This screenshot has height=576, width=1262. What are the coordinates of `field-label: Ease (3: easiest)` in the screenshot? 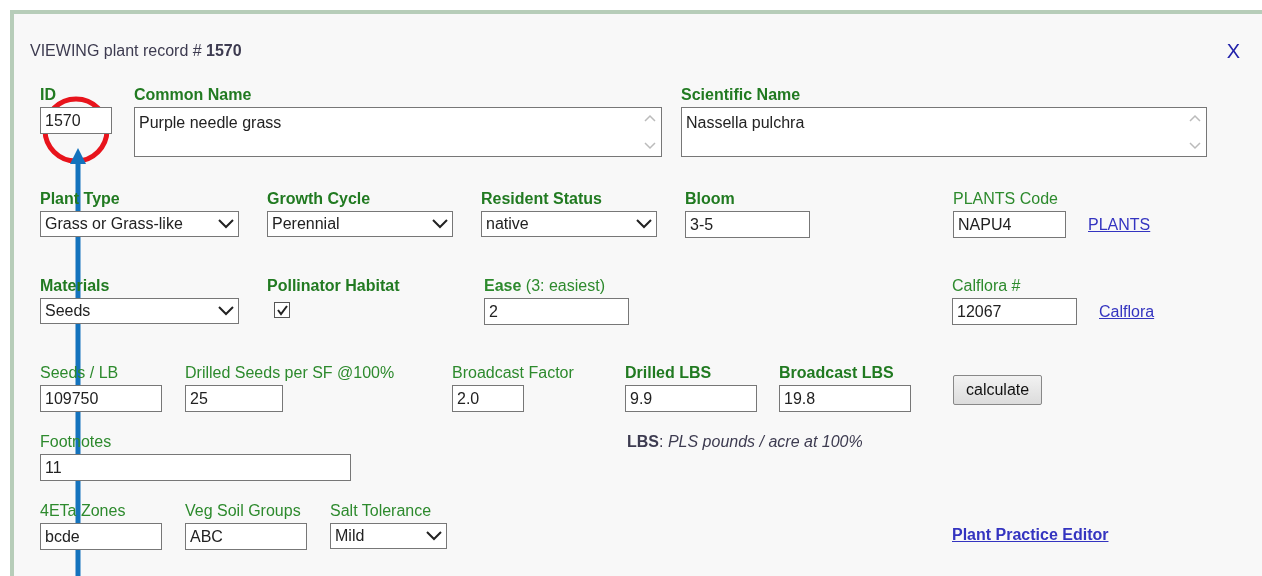 It's located at (544, 286).